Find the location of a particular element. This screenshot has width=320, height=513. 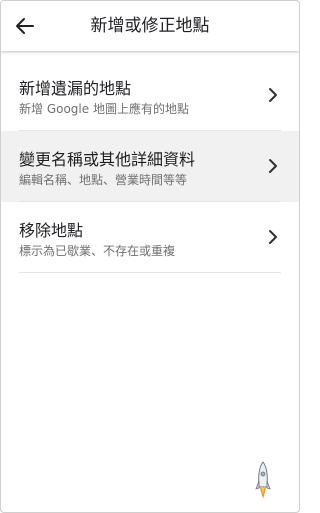

back-button is located at coordinates (25, 26).